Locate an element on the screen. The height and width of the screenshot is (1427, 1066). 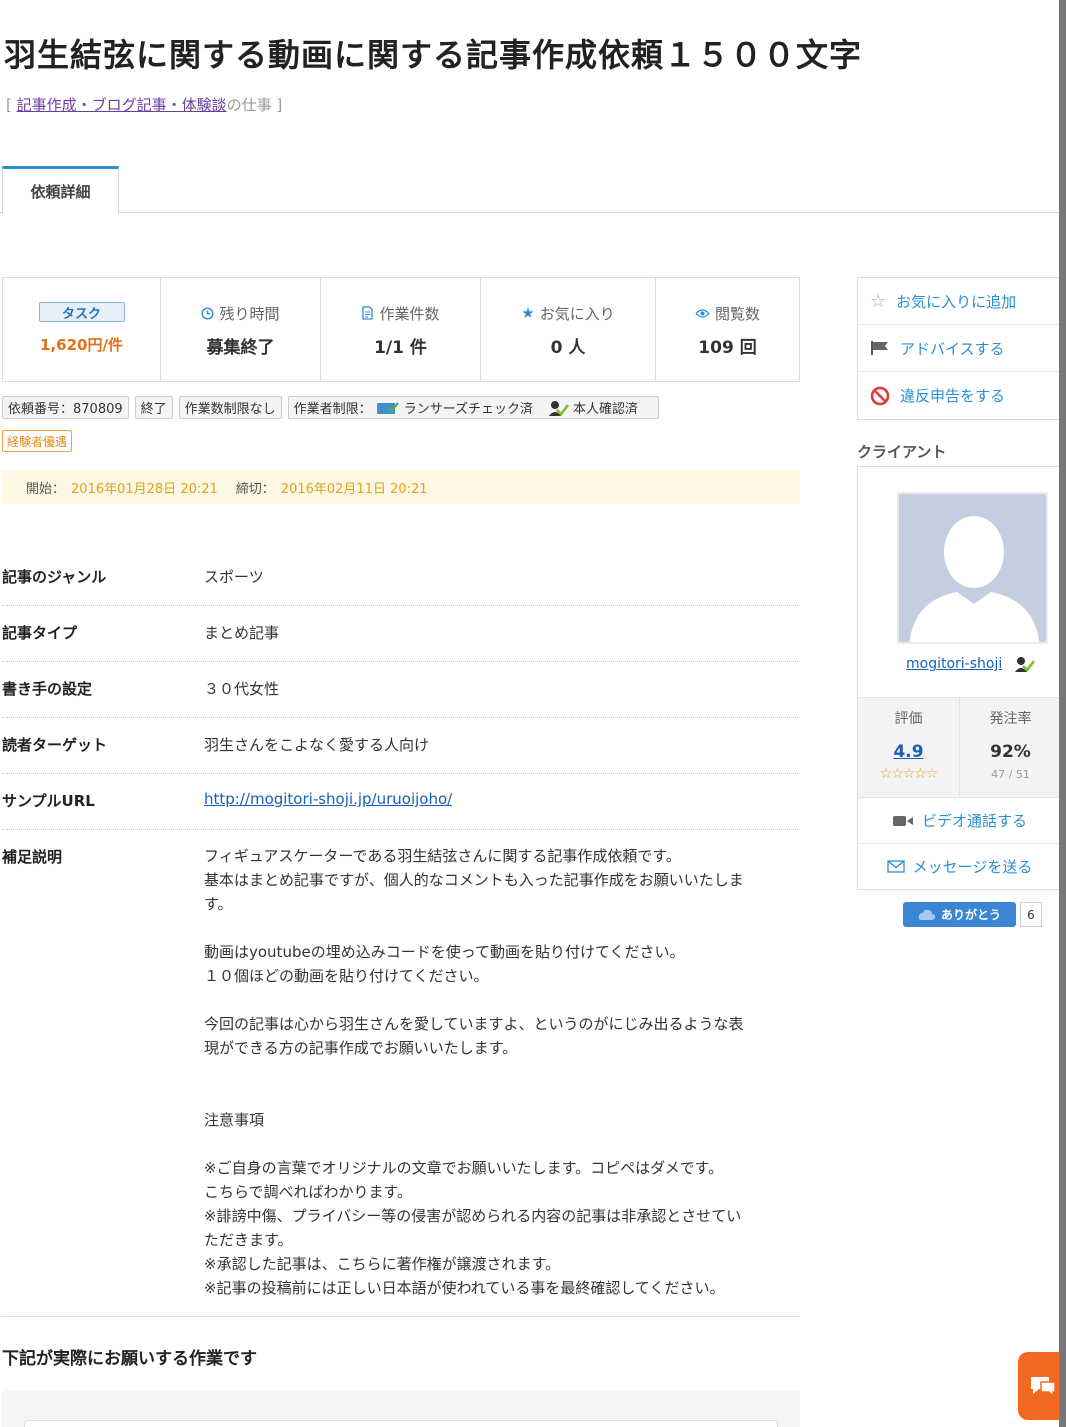
thanks-button: ありがとう is located at coordinates (959, 914).